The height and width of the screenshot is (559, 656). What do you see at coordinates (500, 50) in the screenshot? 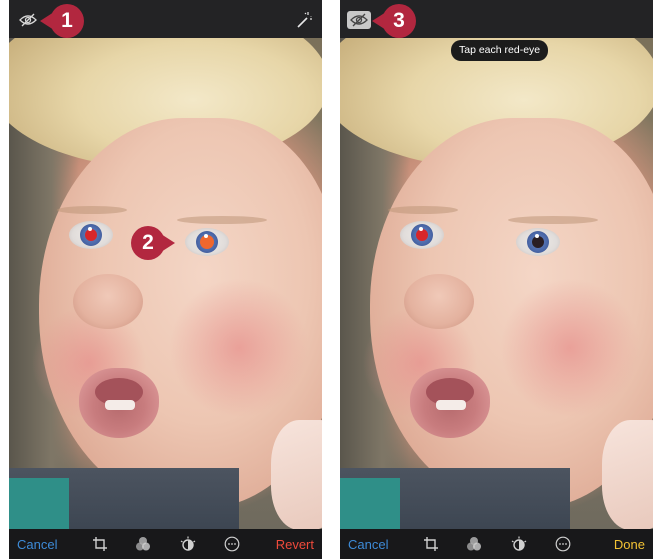
I see `instruction-tooltip: Tap each red-eye` at bounding box center [500, 50].